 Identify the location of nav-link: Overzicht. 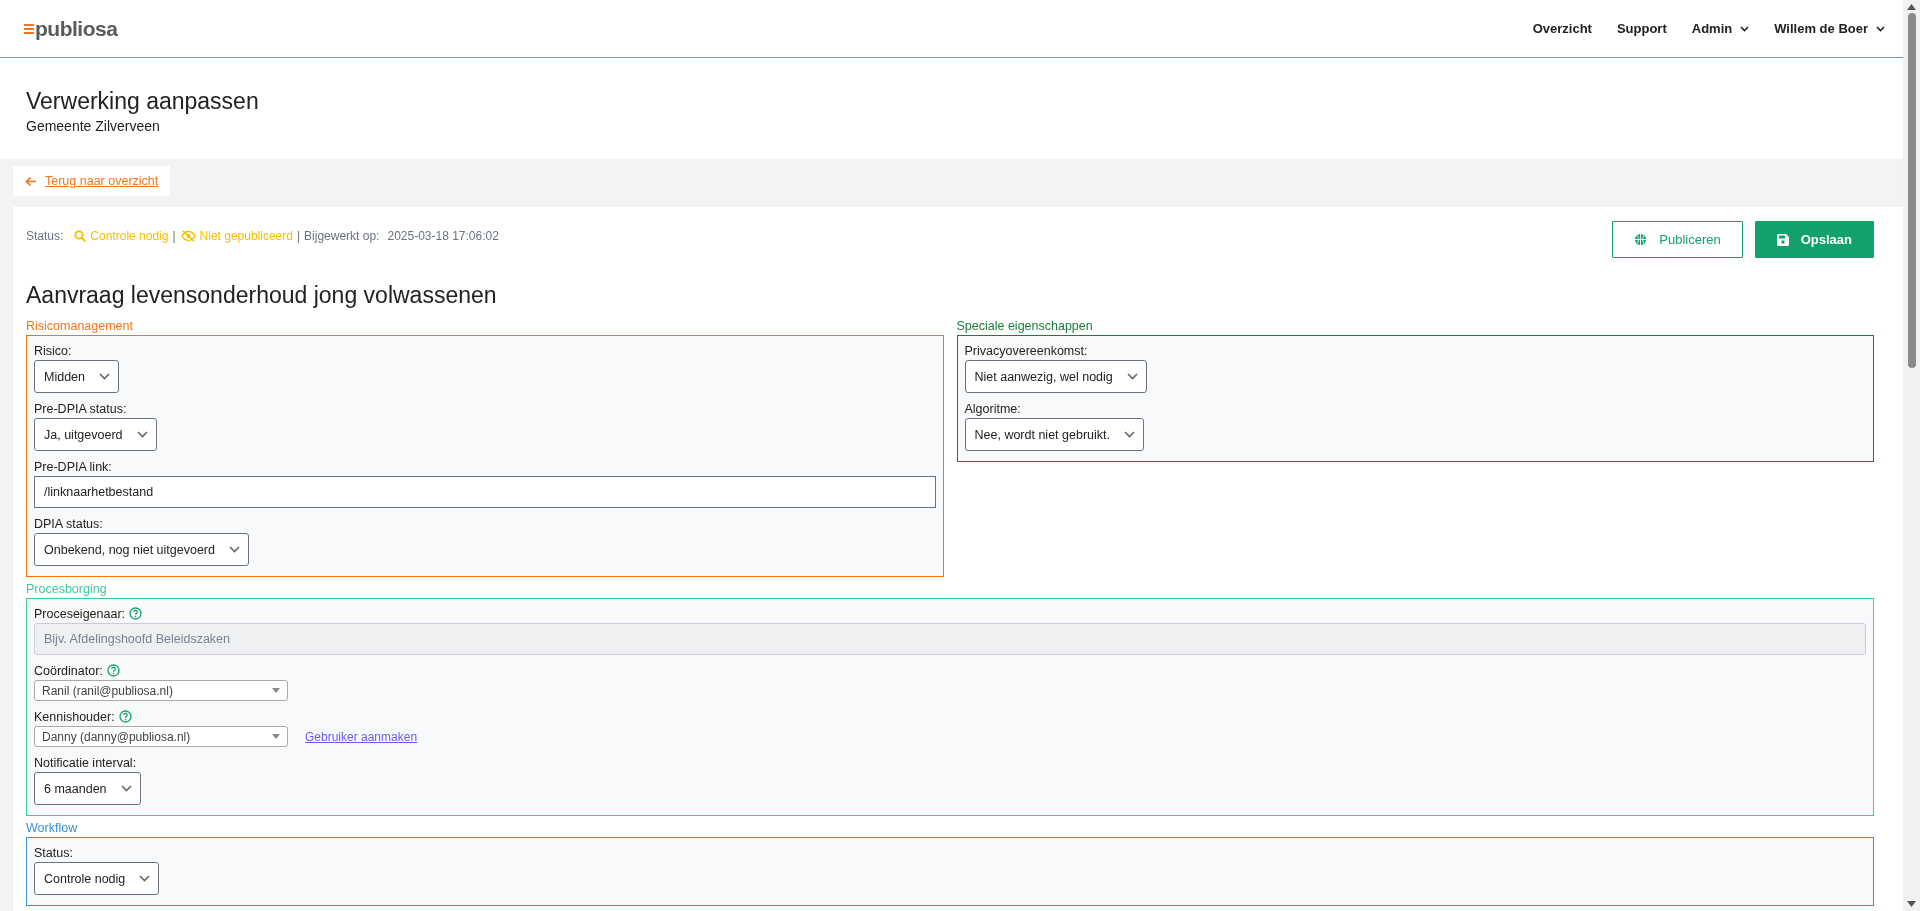
(1562, 28).